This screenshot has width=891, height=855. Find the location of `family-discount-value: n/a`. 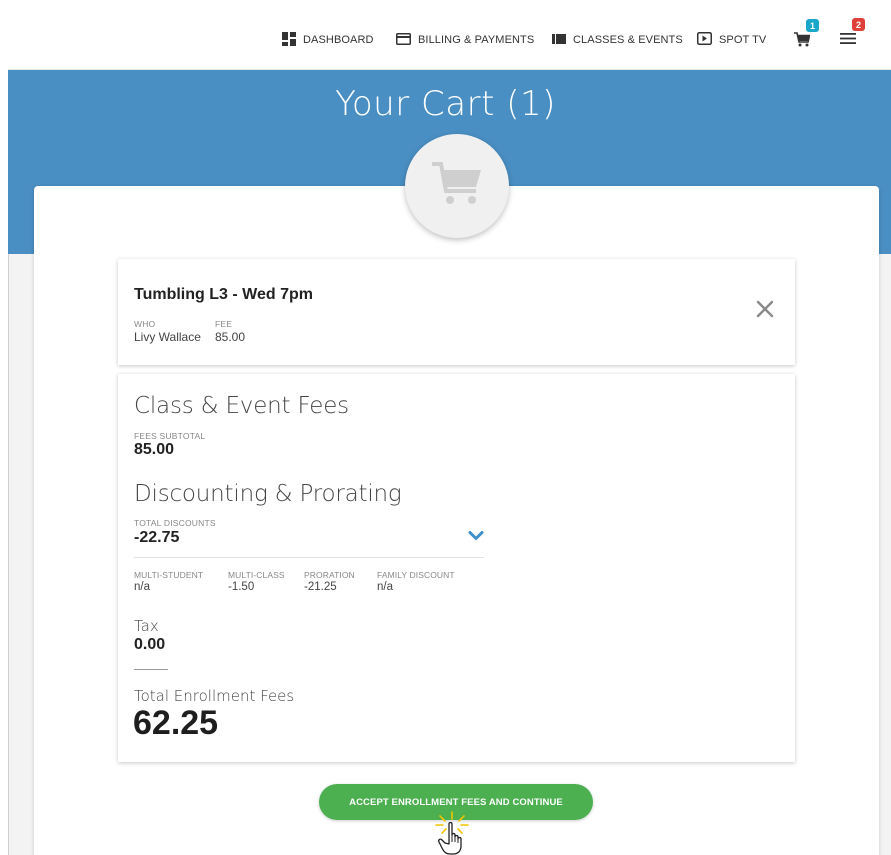

family-discount-value: n/a is located at coordinates (385, 587).